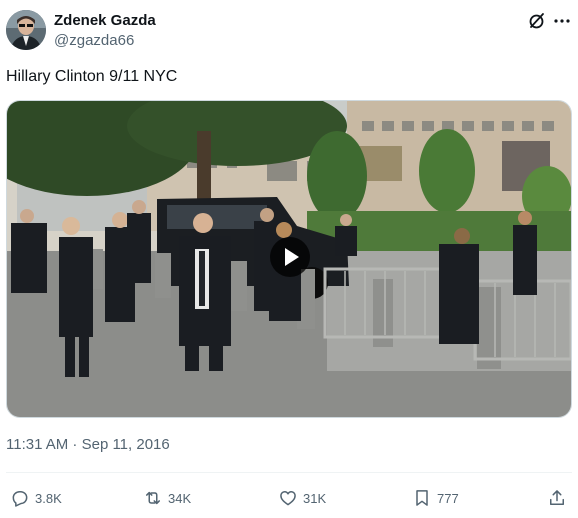  I want to click on author-handle: @zgazda66, so click(94, 41).